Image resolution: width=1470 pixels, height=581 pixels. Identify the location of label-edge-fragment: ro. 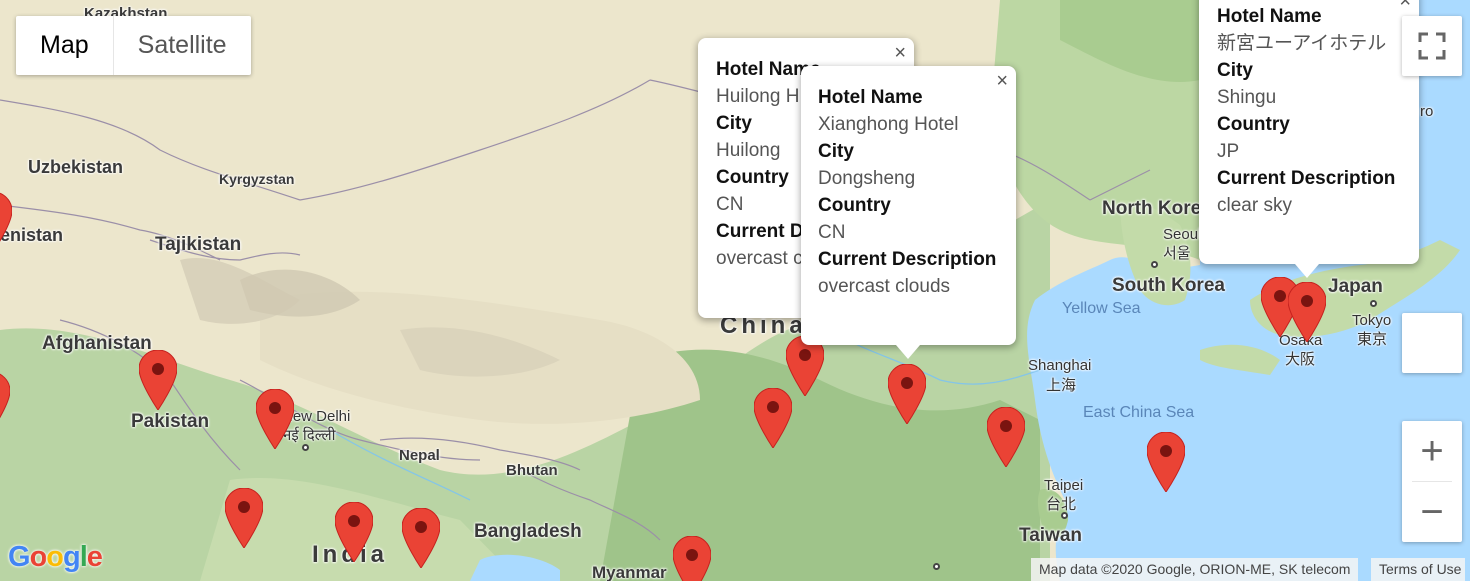
(1427, 111).